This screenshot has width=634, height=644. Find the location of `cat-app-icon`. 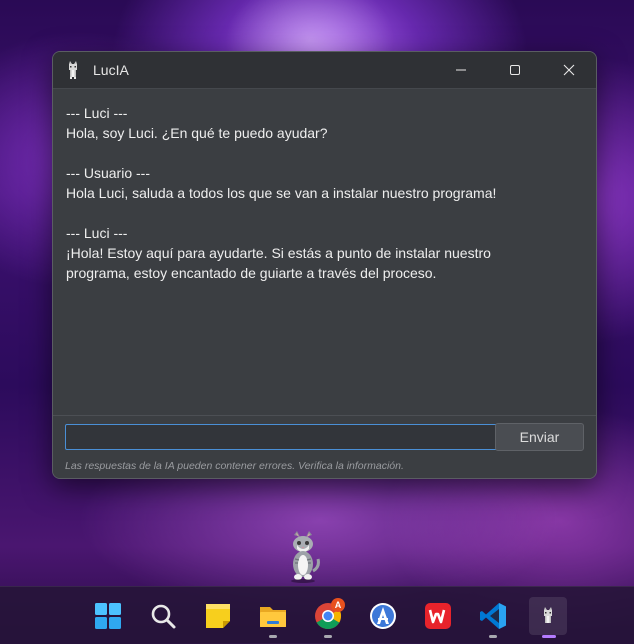

cat-app-icon is located at coordinates (73, 70).